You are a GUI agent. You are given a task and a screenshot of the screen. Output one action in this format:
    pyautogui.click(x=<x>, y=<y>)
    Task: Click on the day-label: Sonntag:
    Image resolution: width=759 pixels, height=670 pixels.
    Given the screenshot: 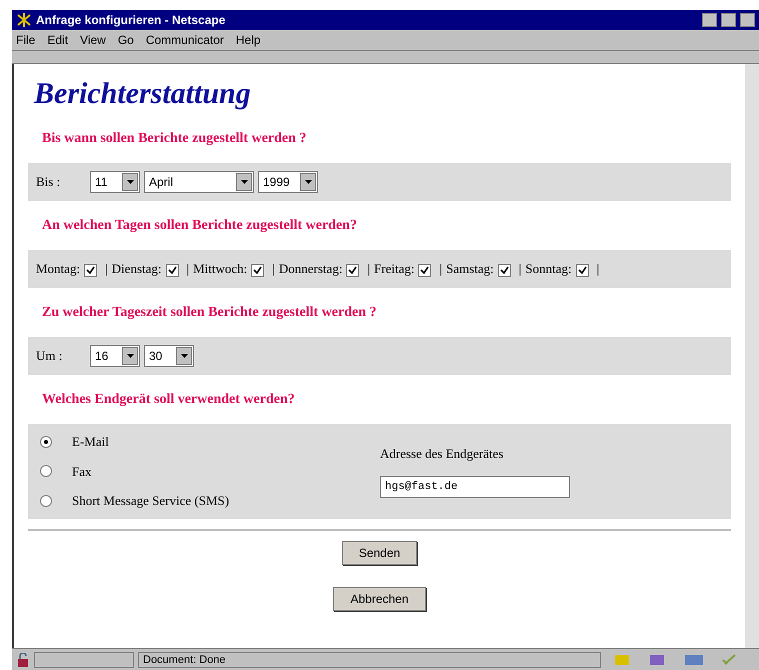 What is the action you would take?
    pyautogui.click(x=548, y=268)
    